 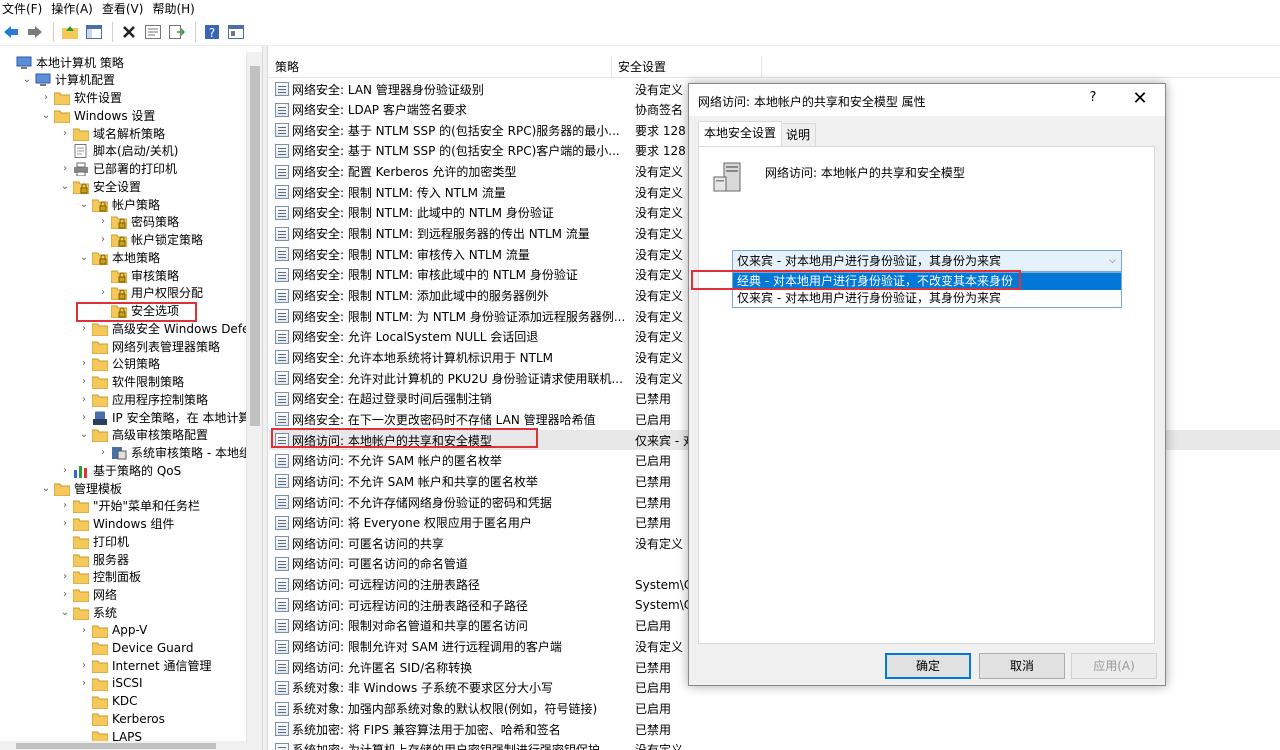 I want to click on policy-row: 系统对象: 加强内部系统对象的默认权限(例如，符号链接) 已启用, so click(x=774, y=709).